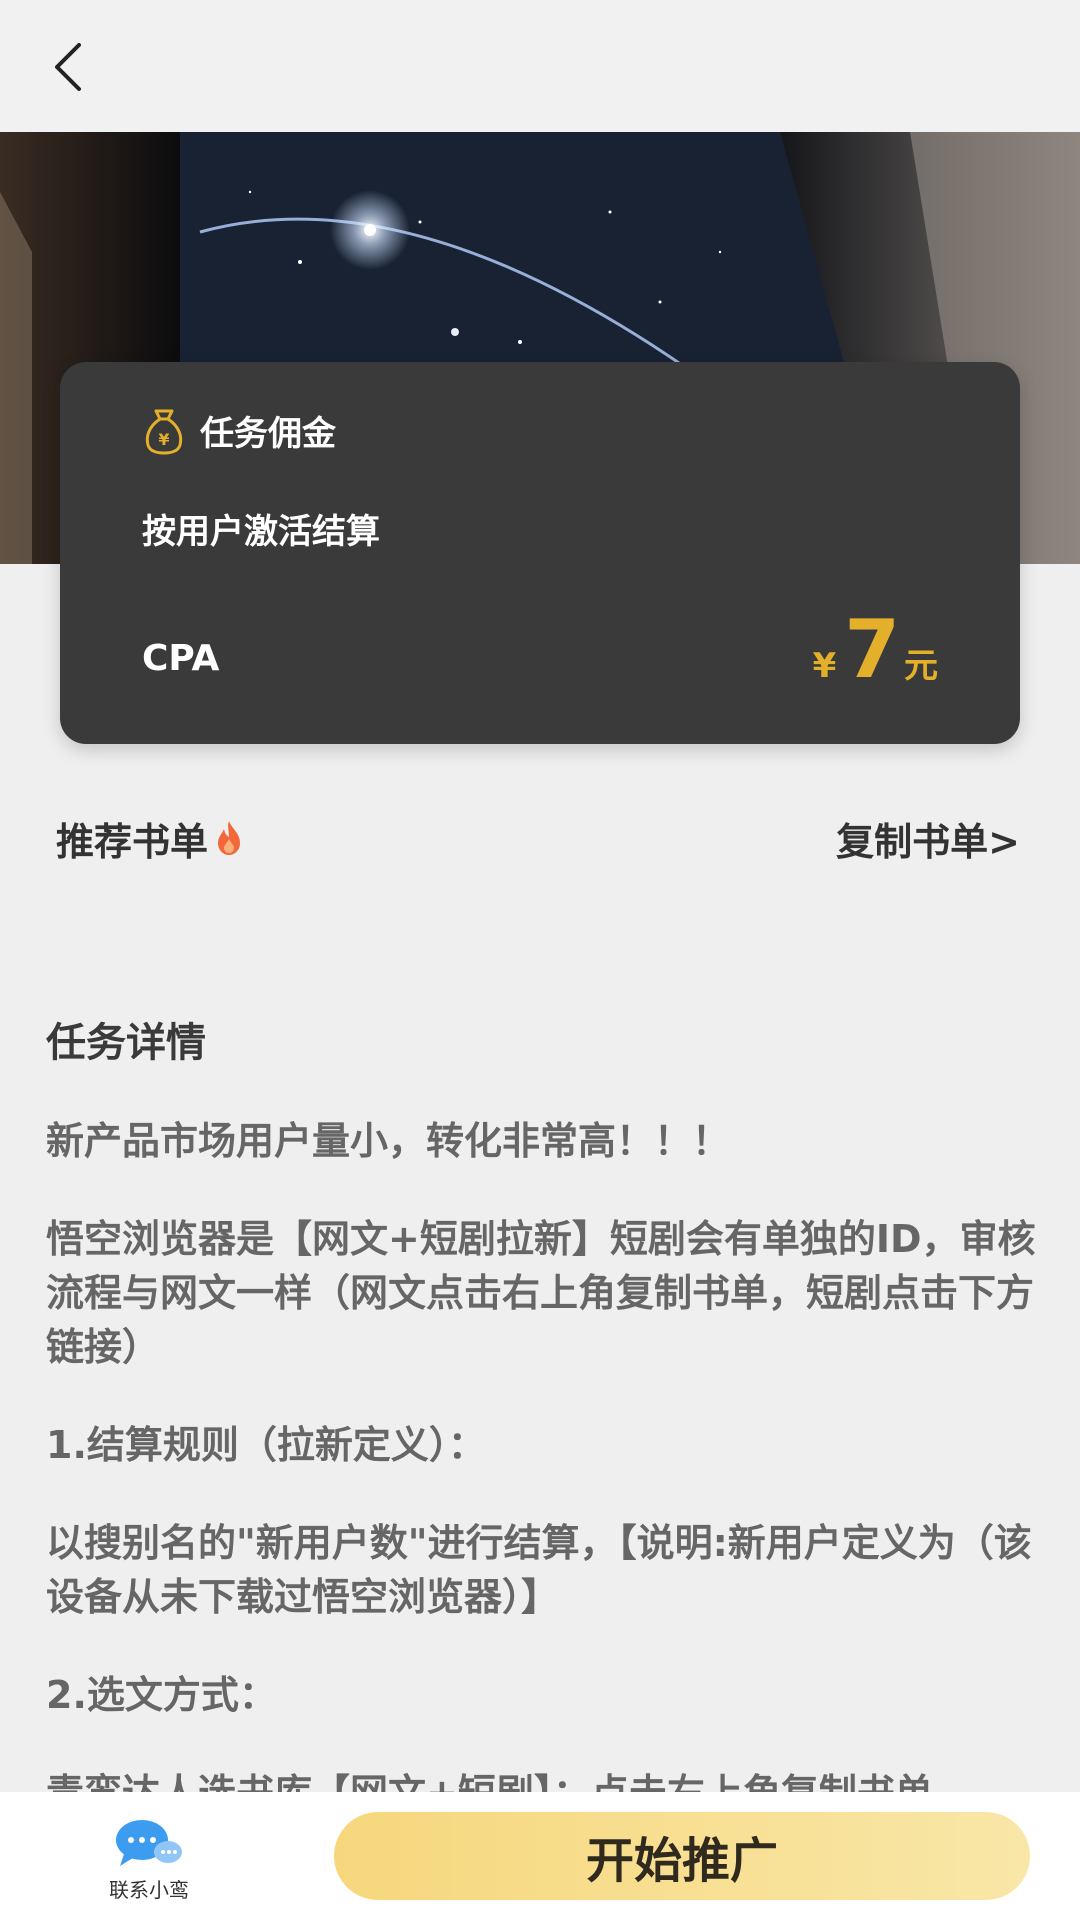  I want to click on price-amount: 7, so click(872, 649).